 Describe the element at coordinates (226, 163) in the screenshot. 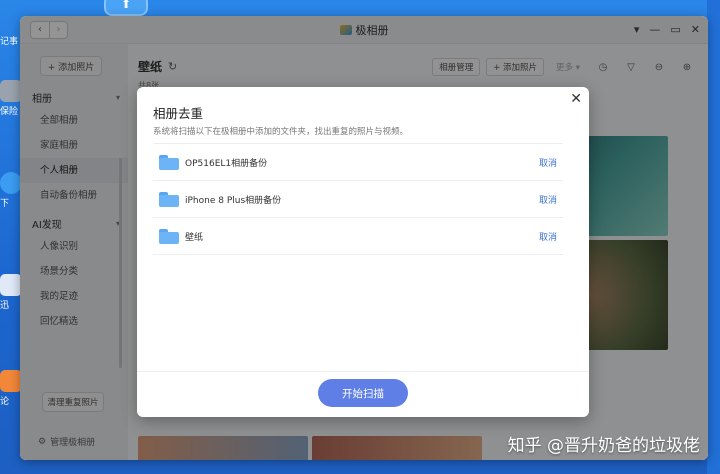

I see `folder-name: OP516EL1相册备份` at that location.